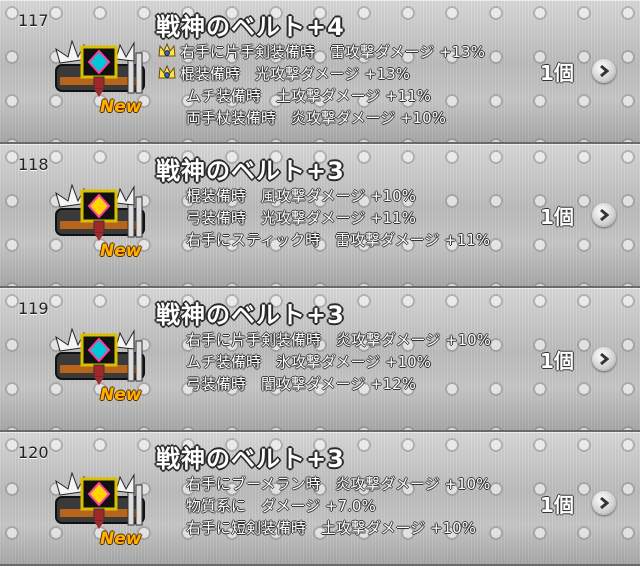 The height and width of the screenshot is (566, 640). Describe the element at coordinates (33, 308) in the screenshot. I see `item-number: 119` at that location.